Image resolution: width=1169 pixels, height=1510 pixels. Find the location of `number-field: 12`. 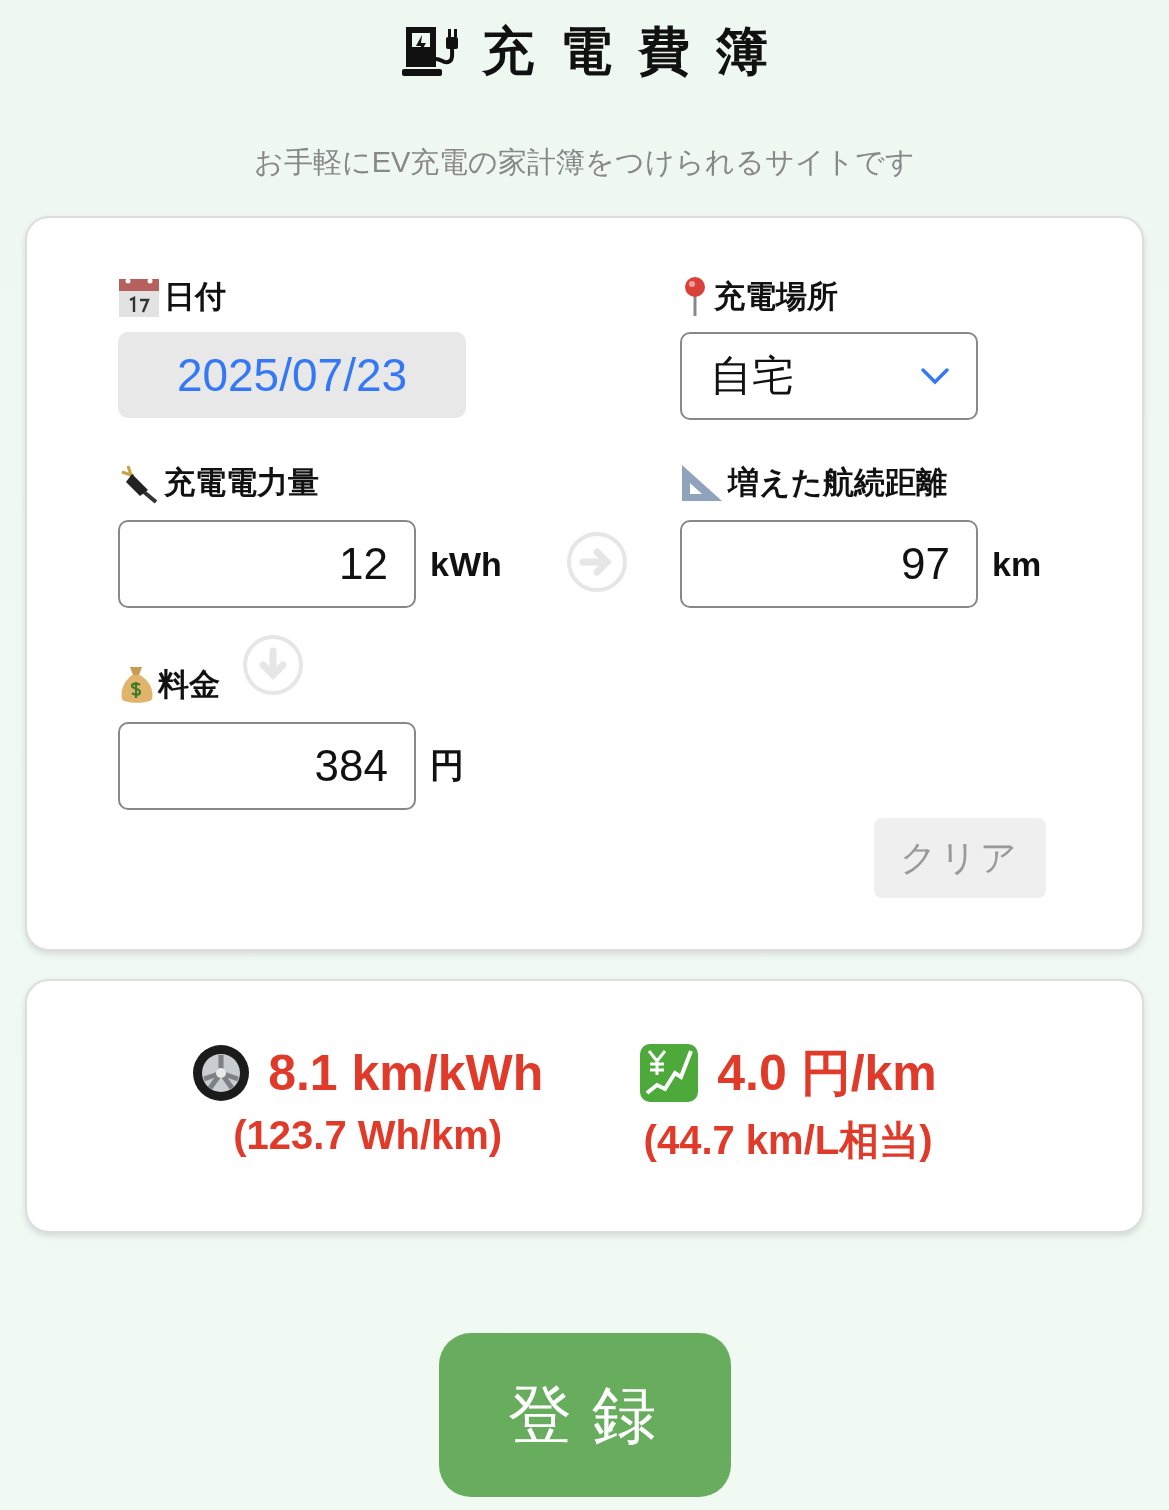

number-field: 12 is located at coordinates (267, 564).